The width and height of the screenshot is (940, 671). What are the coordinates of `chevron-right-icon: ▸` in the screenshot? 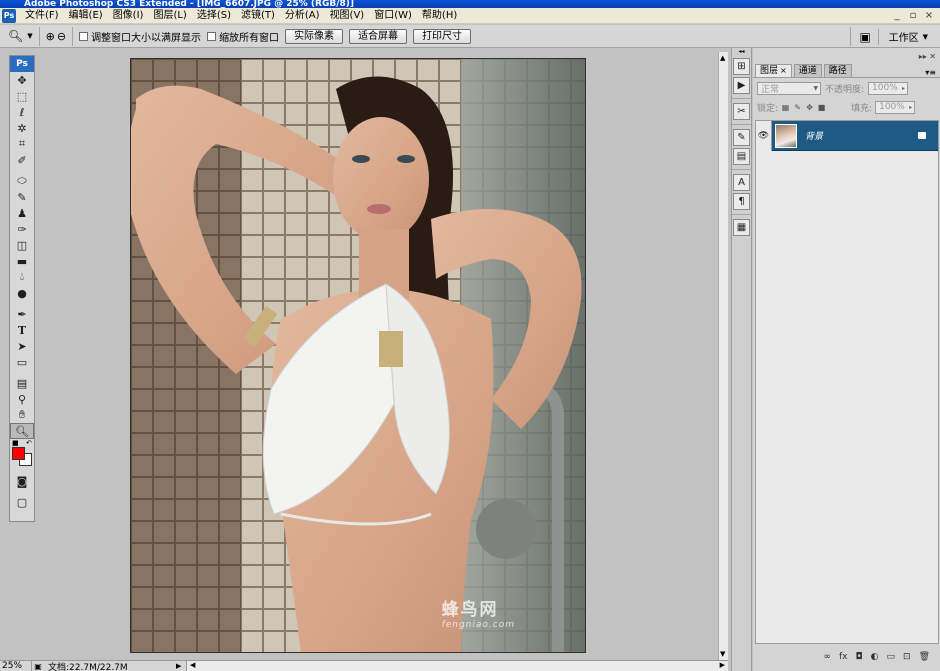 It's located at (911, 107).